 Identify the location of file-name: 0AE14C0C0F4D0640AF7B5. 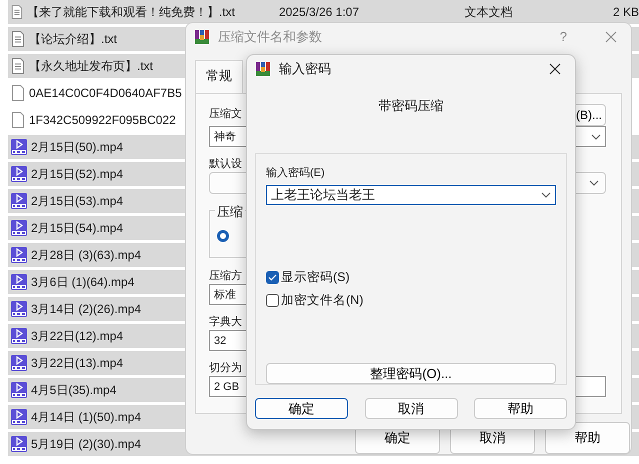
(106, 93).